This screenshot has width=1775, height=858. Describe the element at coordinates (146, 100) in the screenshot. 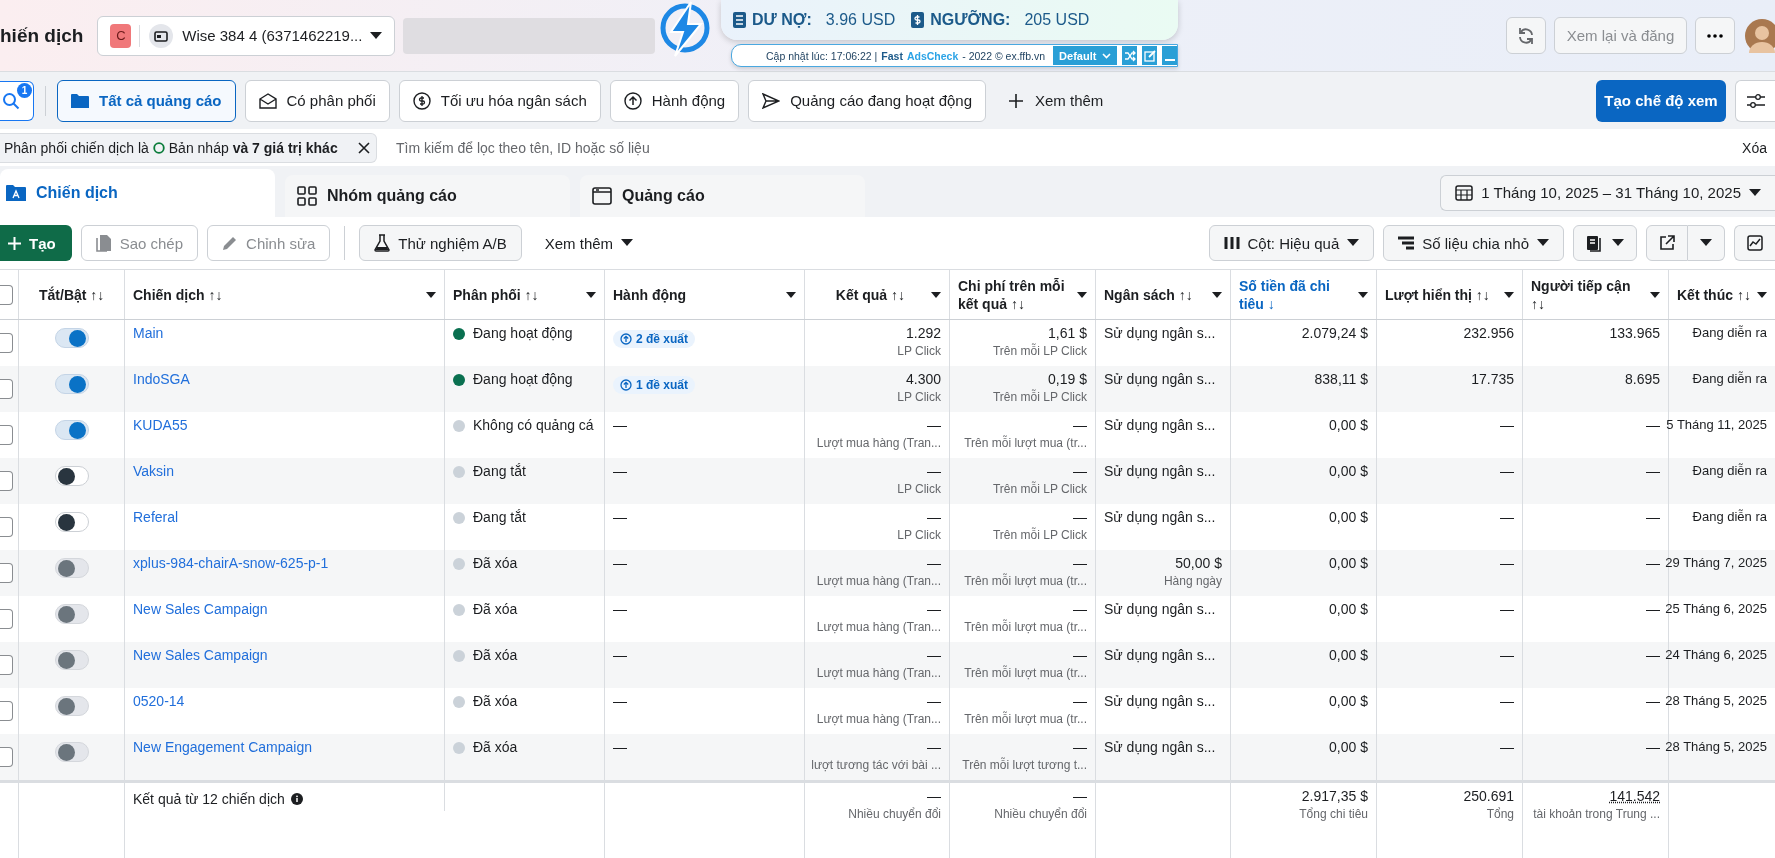

I see `filter-chip: Tất cả quảng cáo` at that location.